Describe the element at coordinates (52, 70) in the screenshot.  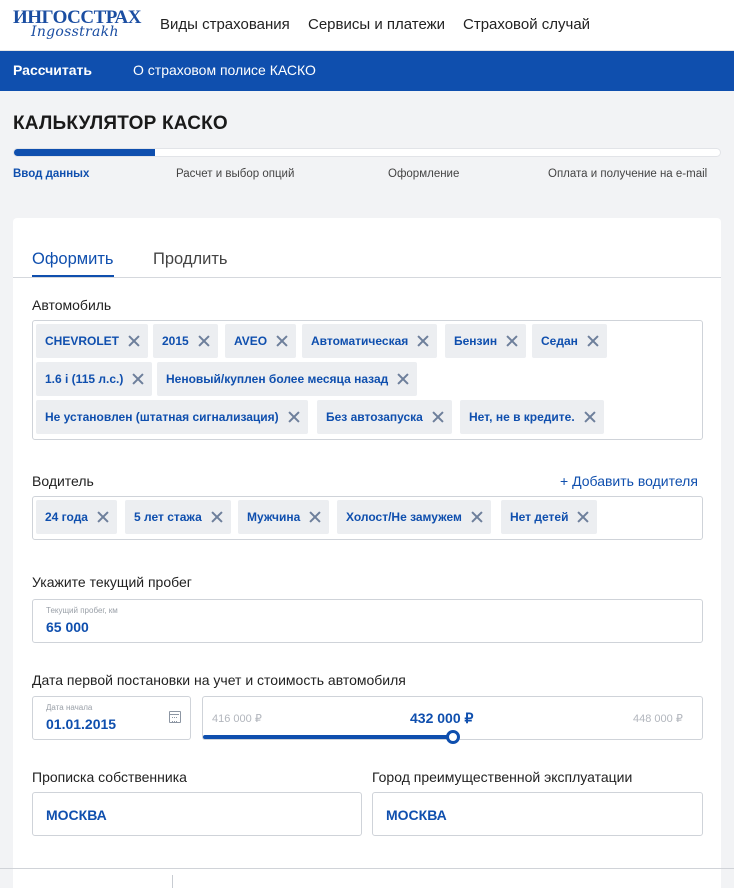
I see `subnav-calculate: Рассчитать` at that location.